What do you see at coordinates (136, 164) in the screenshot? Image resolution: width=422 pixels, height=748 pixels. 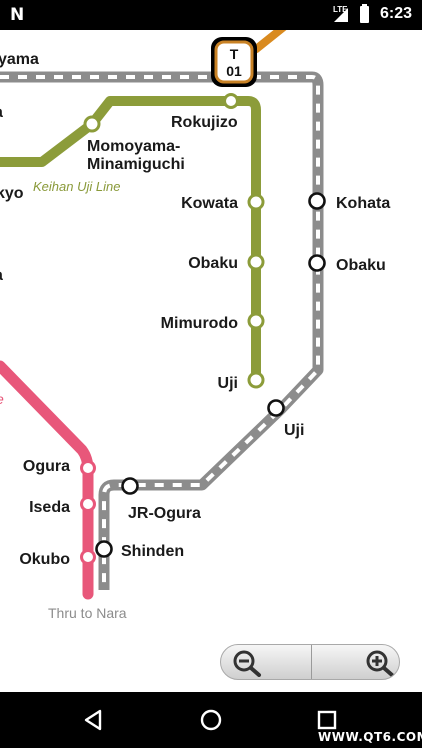 I see `label-momoyama-2: Minamiguchi` at bounding box center [136, 164].